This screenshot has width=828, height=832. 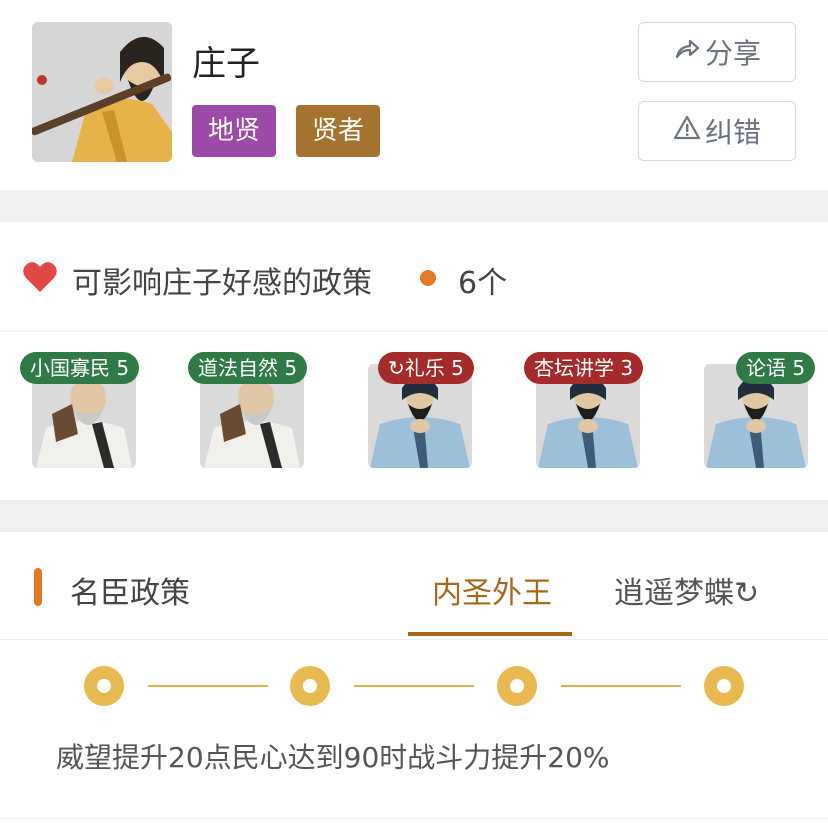 I want to click on section-accent-bar, so click(x=38, y=587).